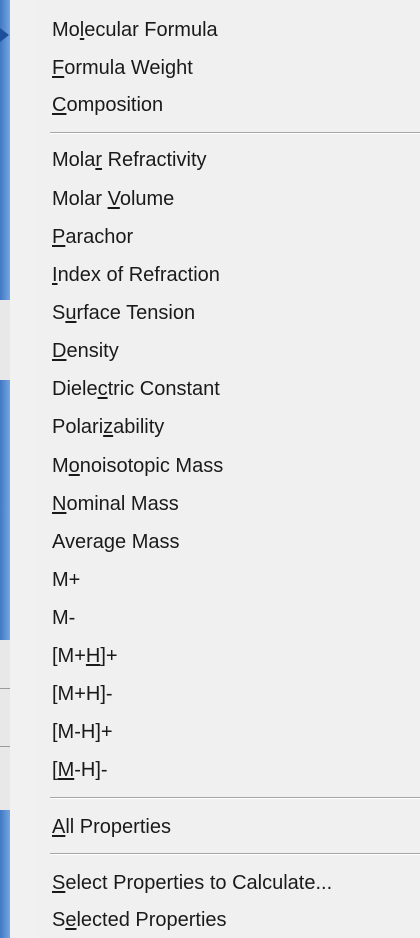 The width and height of the screenshot is (420, 938). What do you see at coordinates (137, 466) in the screenshot?
I see `menu-item-monoisotopic-mass: Monoisotopic Mass` at bounding box center [137, 466].